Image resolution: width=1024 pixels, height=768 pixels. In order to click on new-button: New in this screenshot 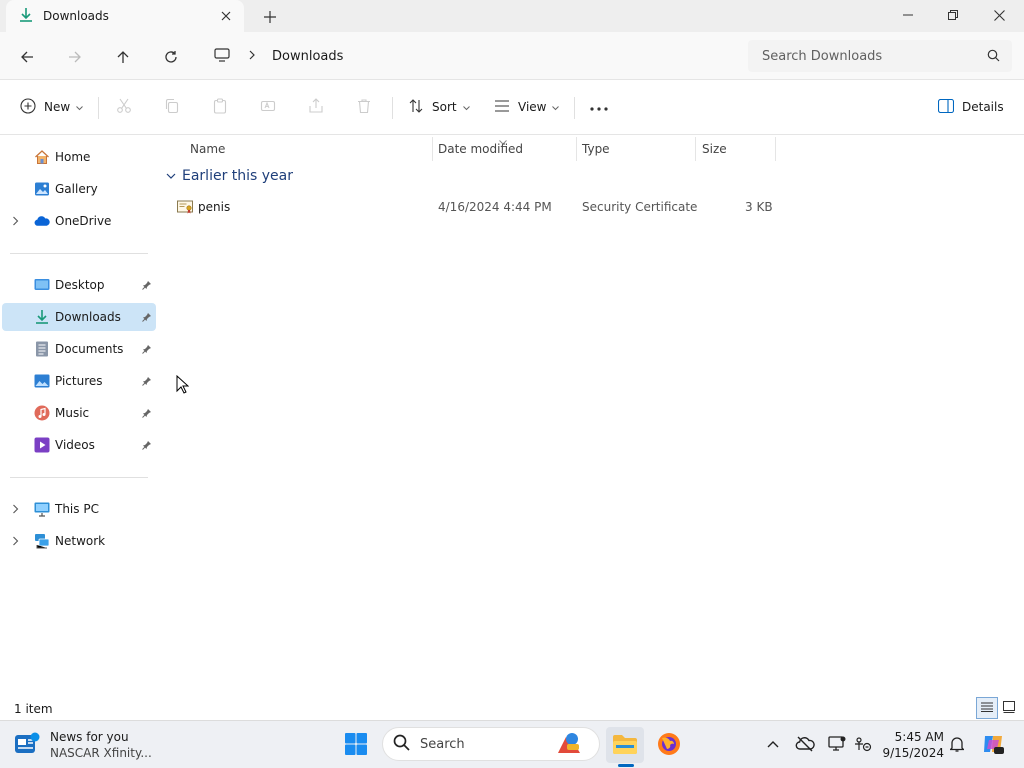, I will do `click(52, 107)`.